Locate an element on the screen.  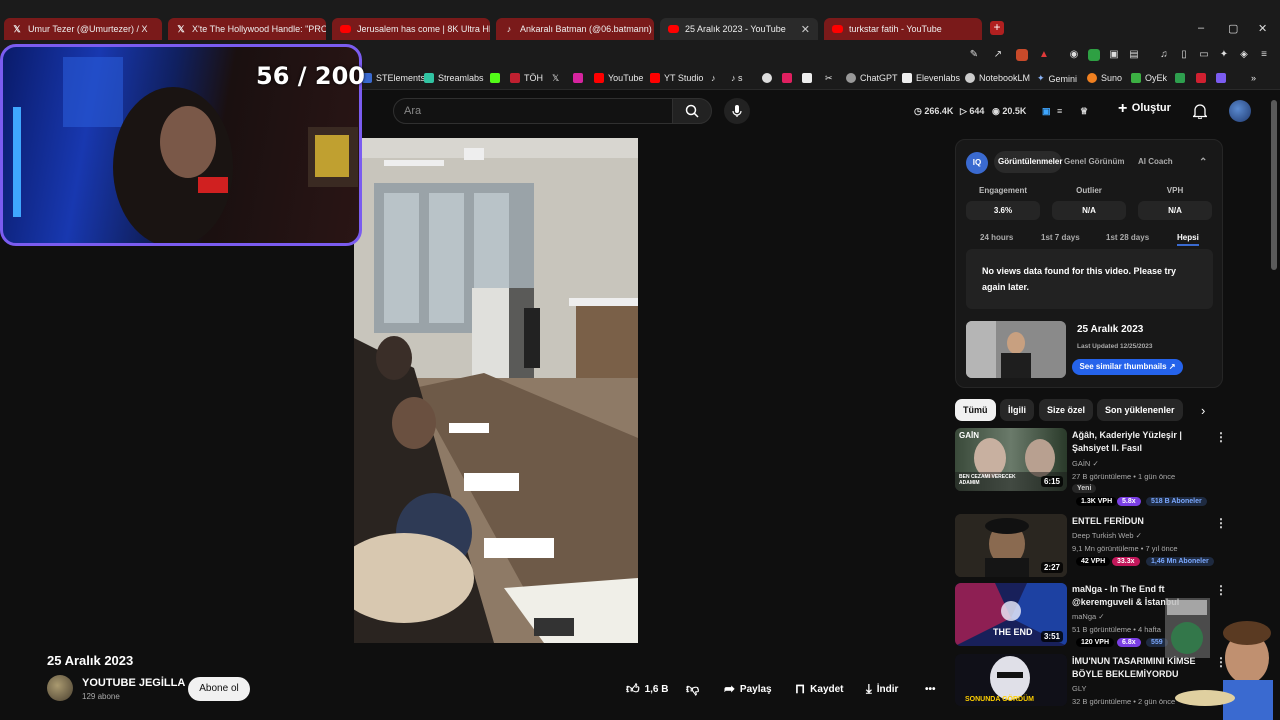
sidebar-icon: ▯ is located at coordinates (1184, 55).